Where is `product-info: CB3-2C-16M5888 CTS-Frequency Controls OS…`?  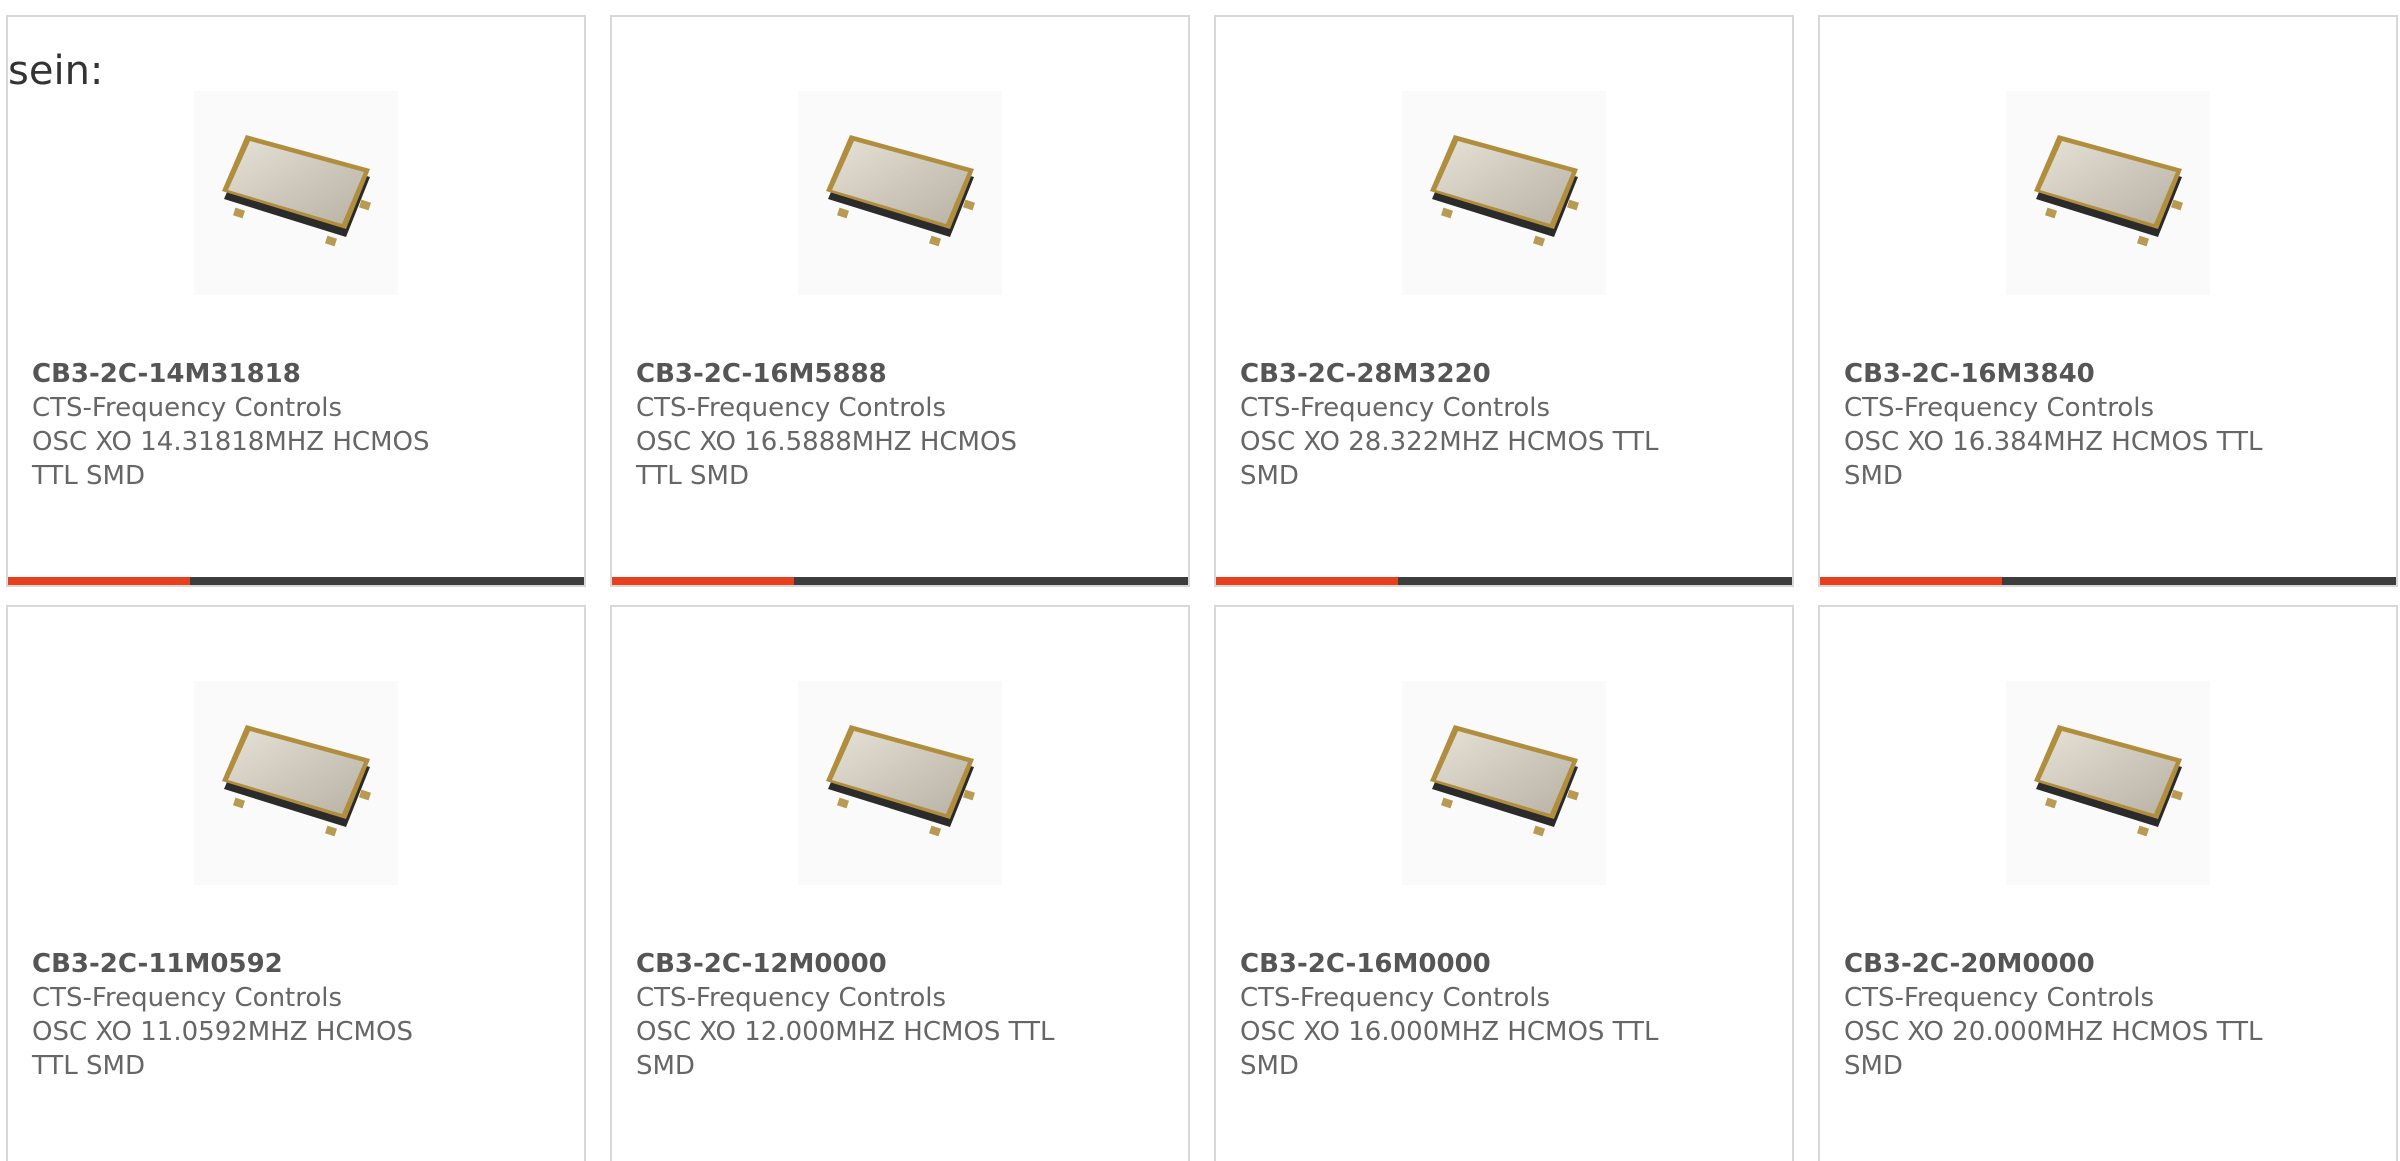 product-info: CB3-2C-16M5888 CTS-Frequency Controls OS… is located at coordinates (846, 425).